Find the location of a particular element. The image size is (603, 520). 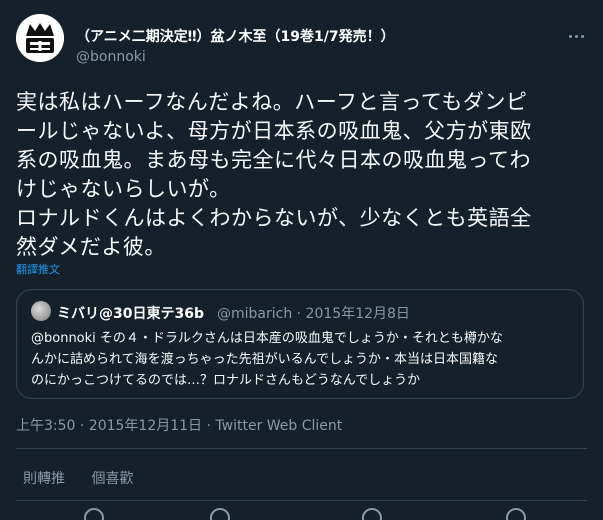

tweet-text-line: 実は私はハーフなんだよね。ハーフと言ってもダンピ is located at coordinates (272, 102).